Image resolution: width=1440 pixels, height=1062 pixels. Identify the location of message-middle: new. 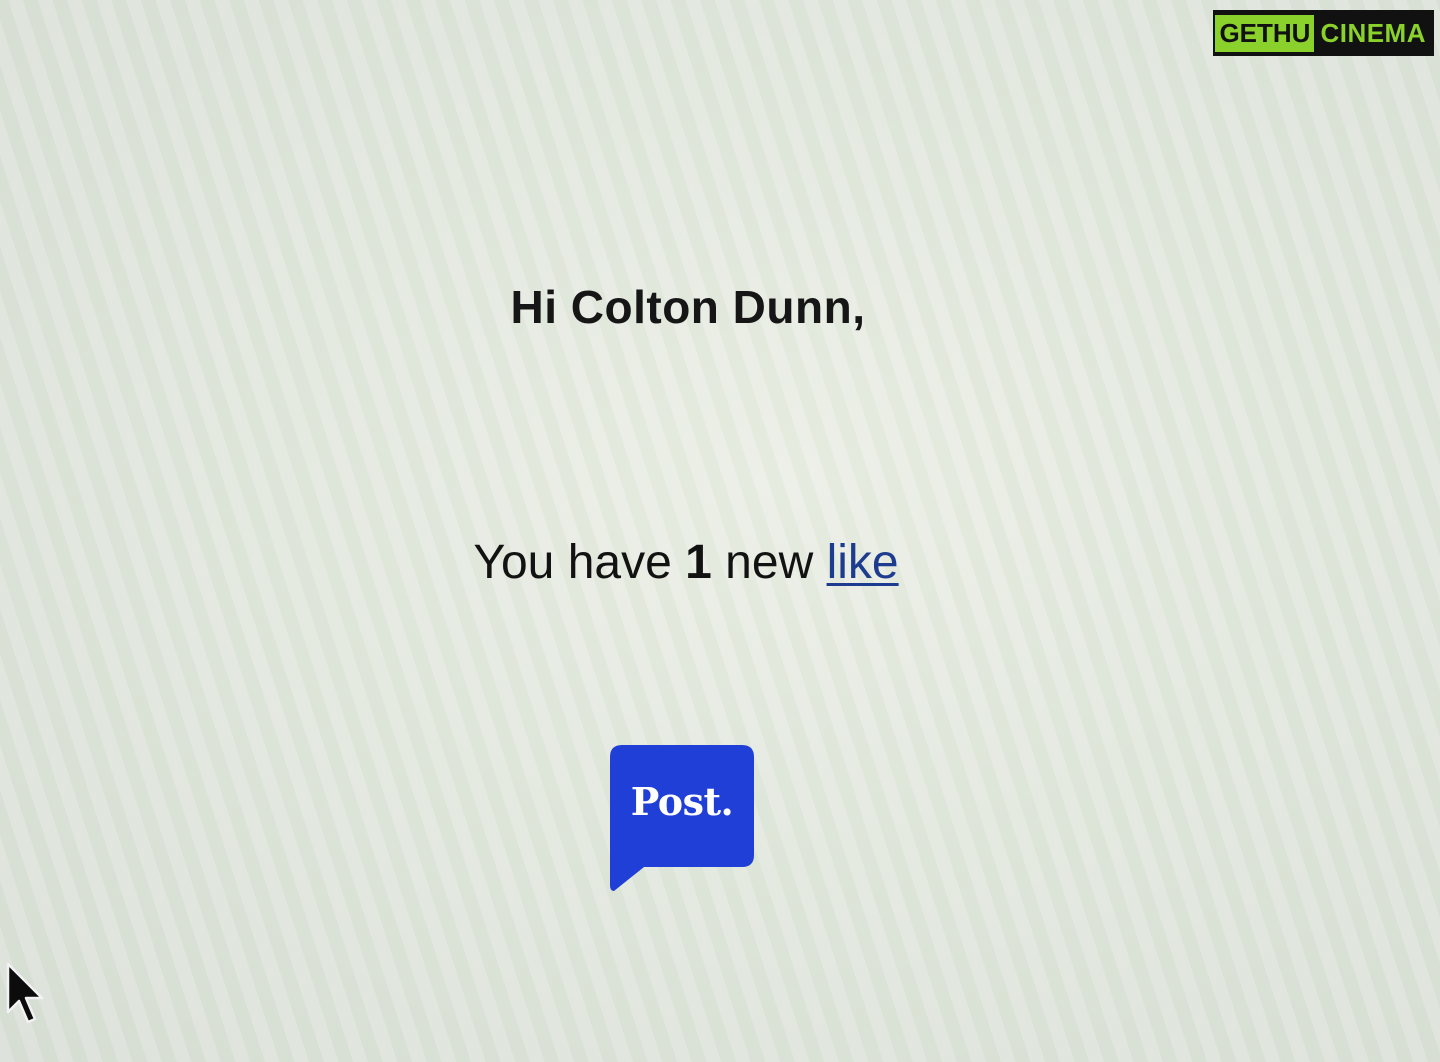
(769, 562).